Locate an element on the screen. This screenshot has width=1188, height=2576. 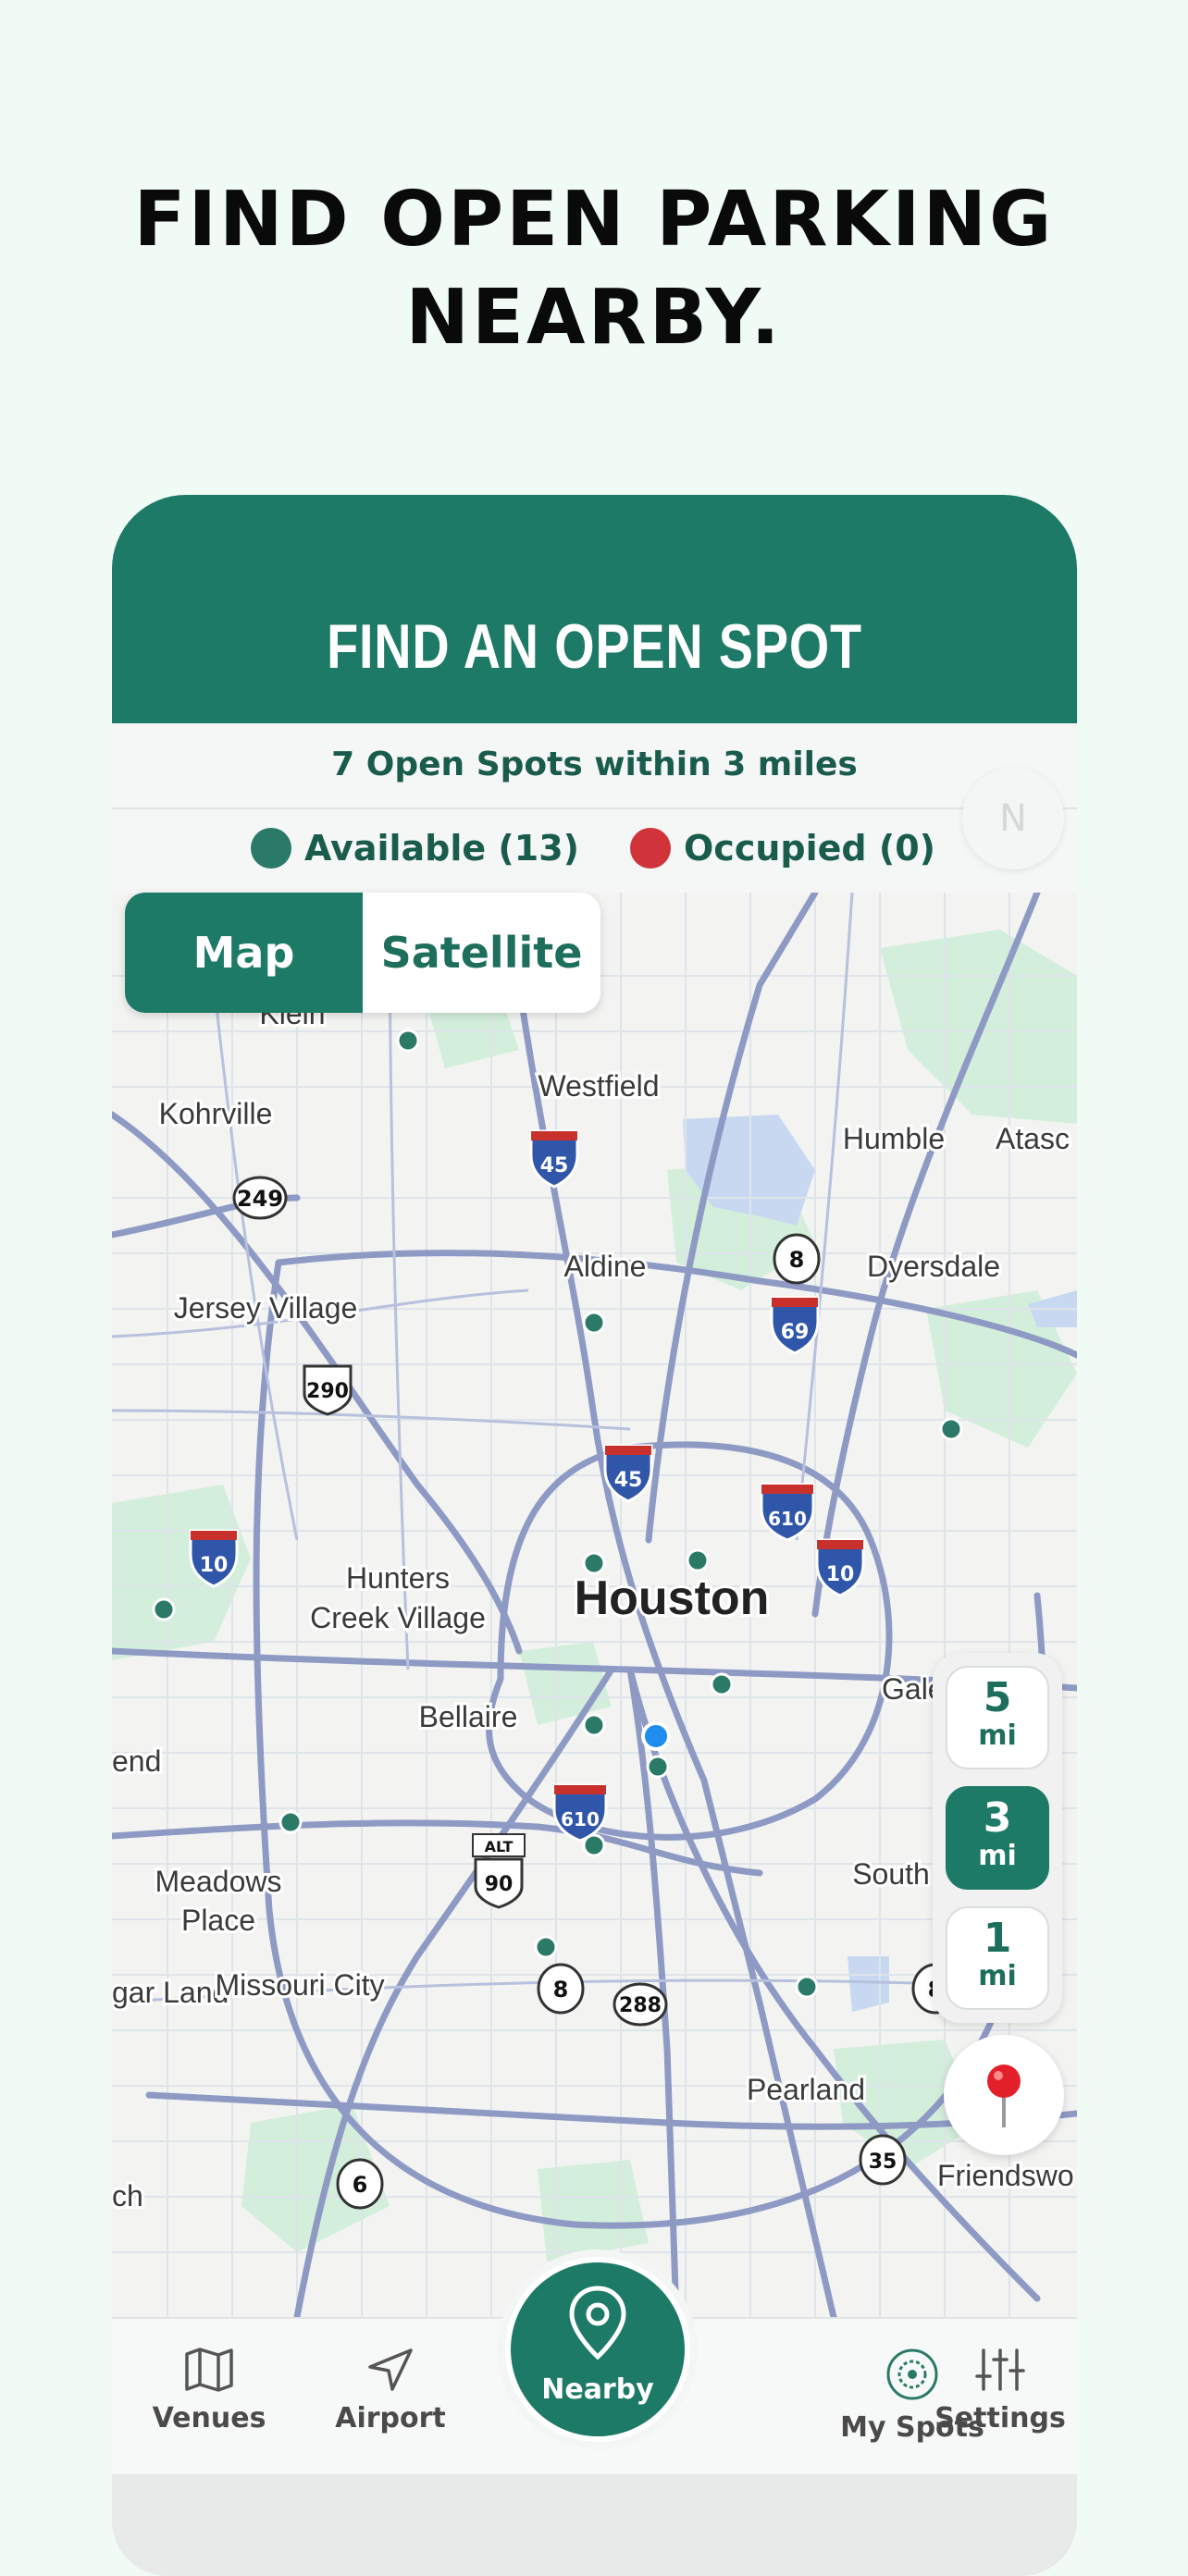
nav-label: Airport is located at coordinates (391, 2418).